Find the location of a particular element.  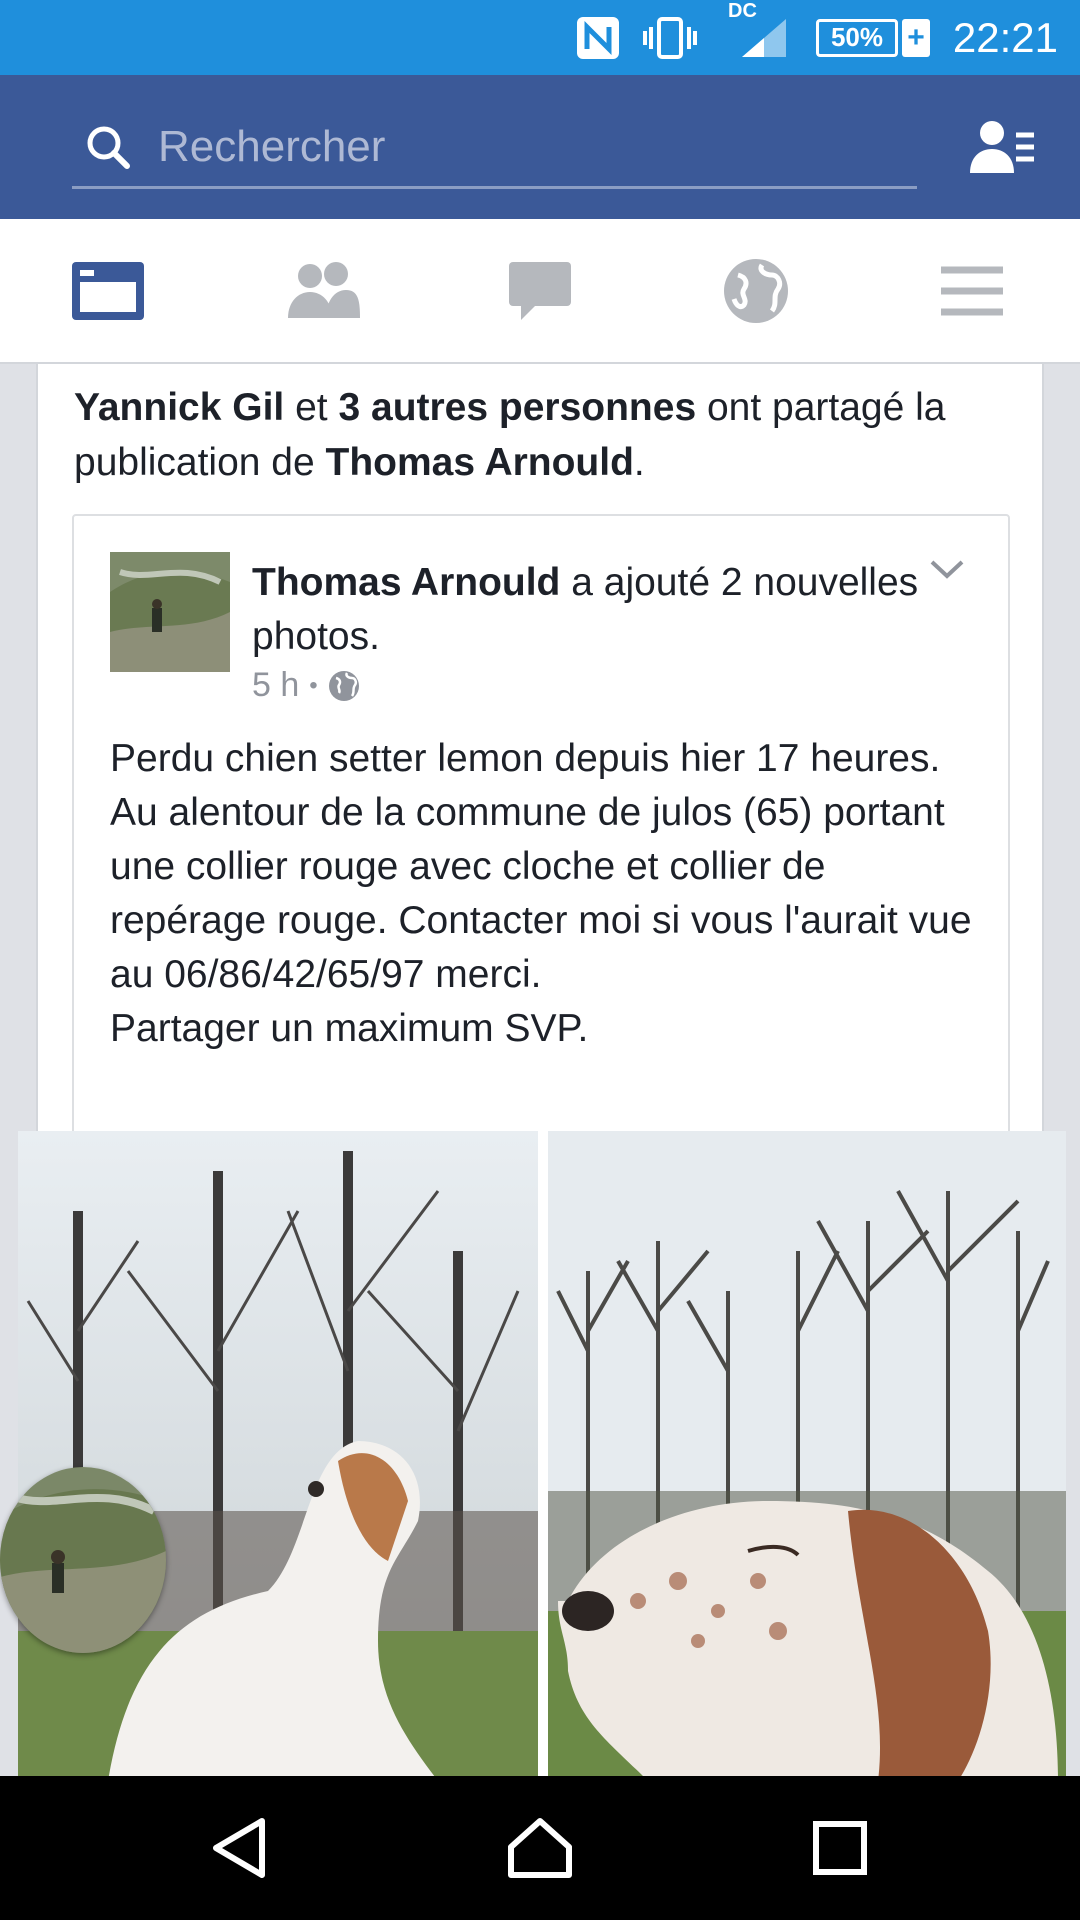

search-icon is located at coordinates (108, 147).